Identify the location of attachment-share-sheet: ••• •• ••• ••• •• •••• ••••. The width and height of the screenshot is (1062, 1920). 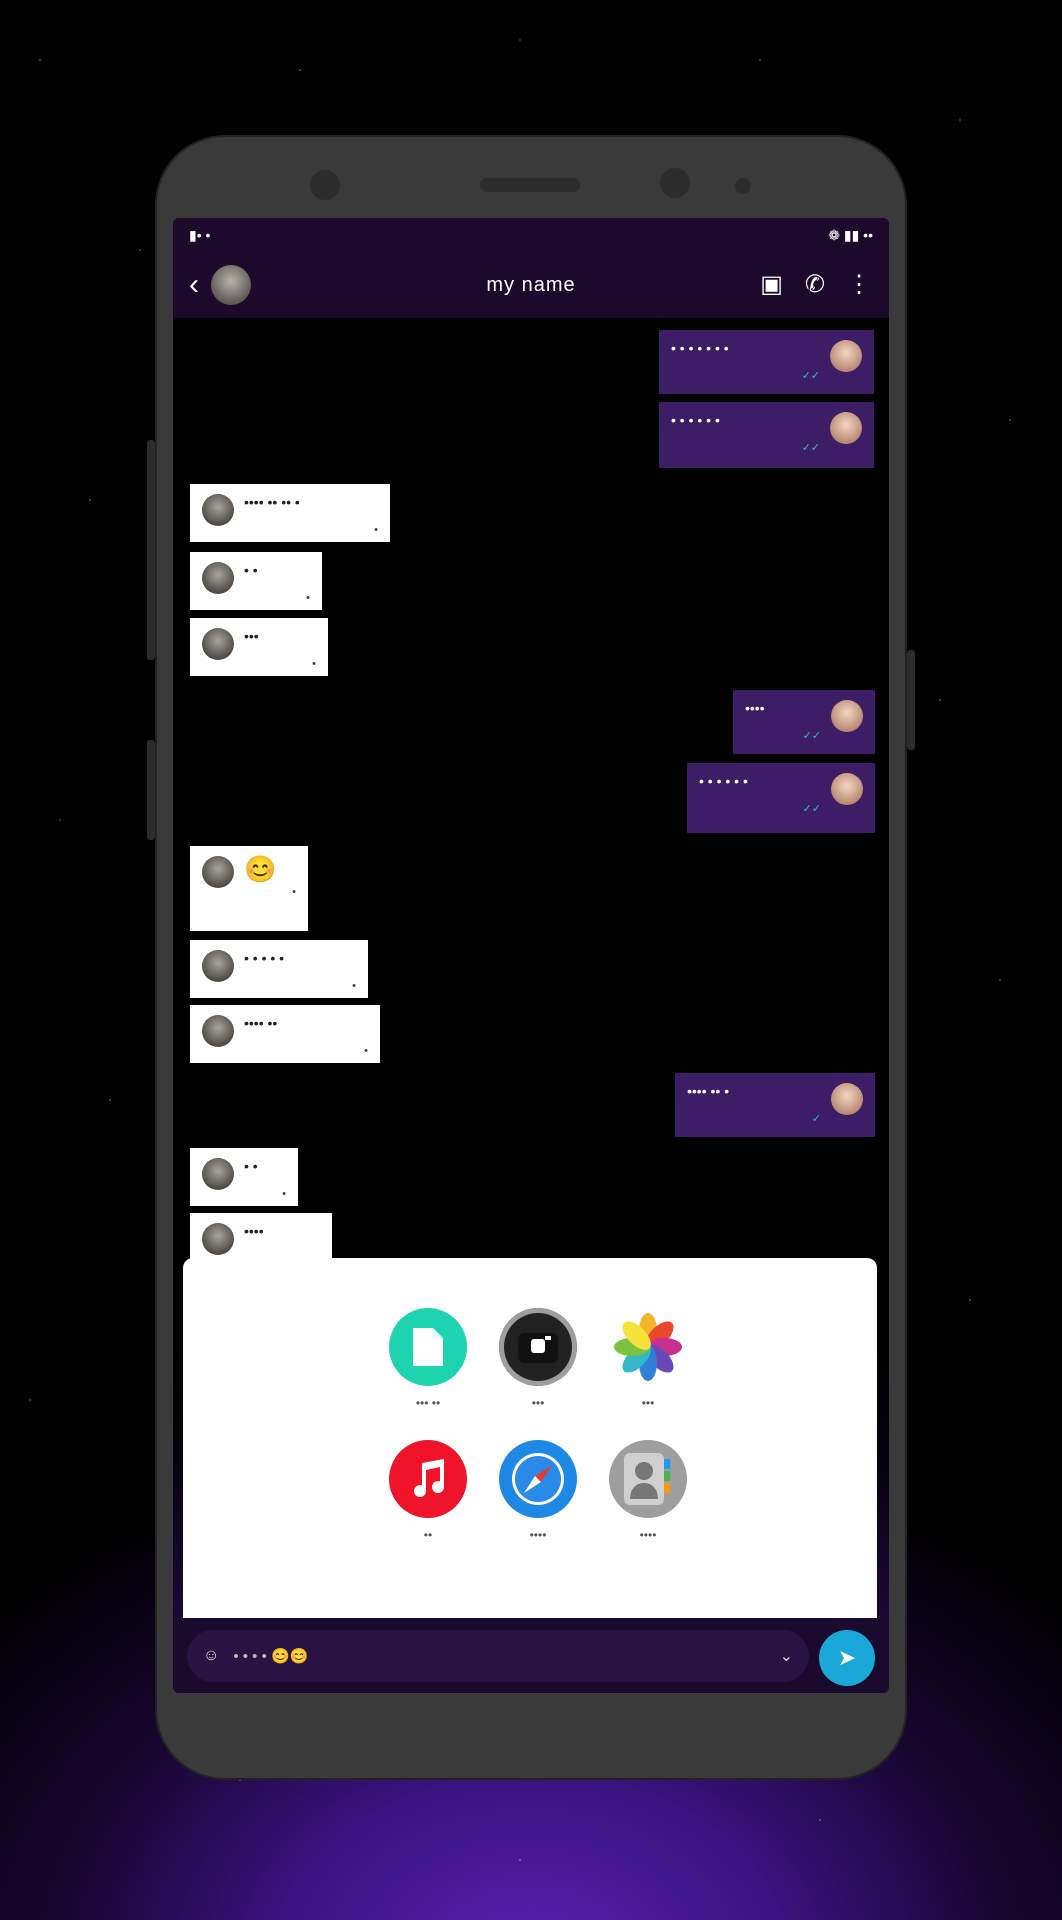
(530, 1438).